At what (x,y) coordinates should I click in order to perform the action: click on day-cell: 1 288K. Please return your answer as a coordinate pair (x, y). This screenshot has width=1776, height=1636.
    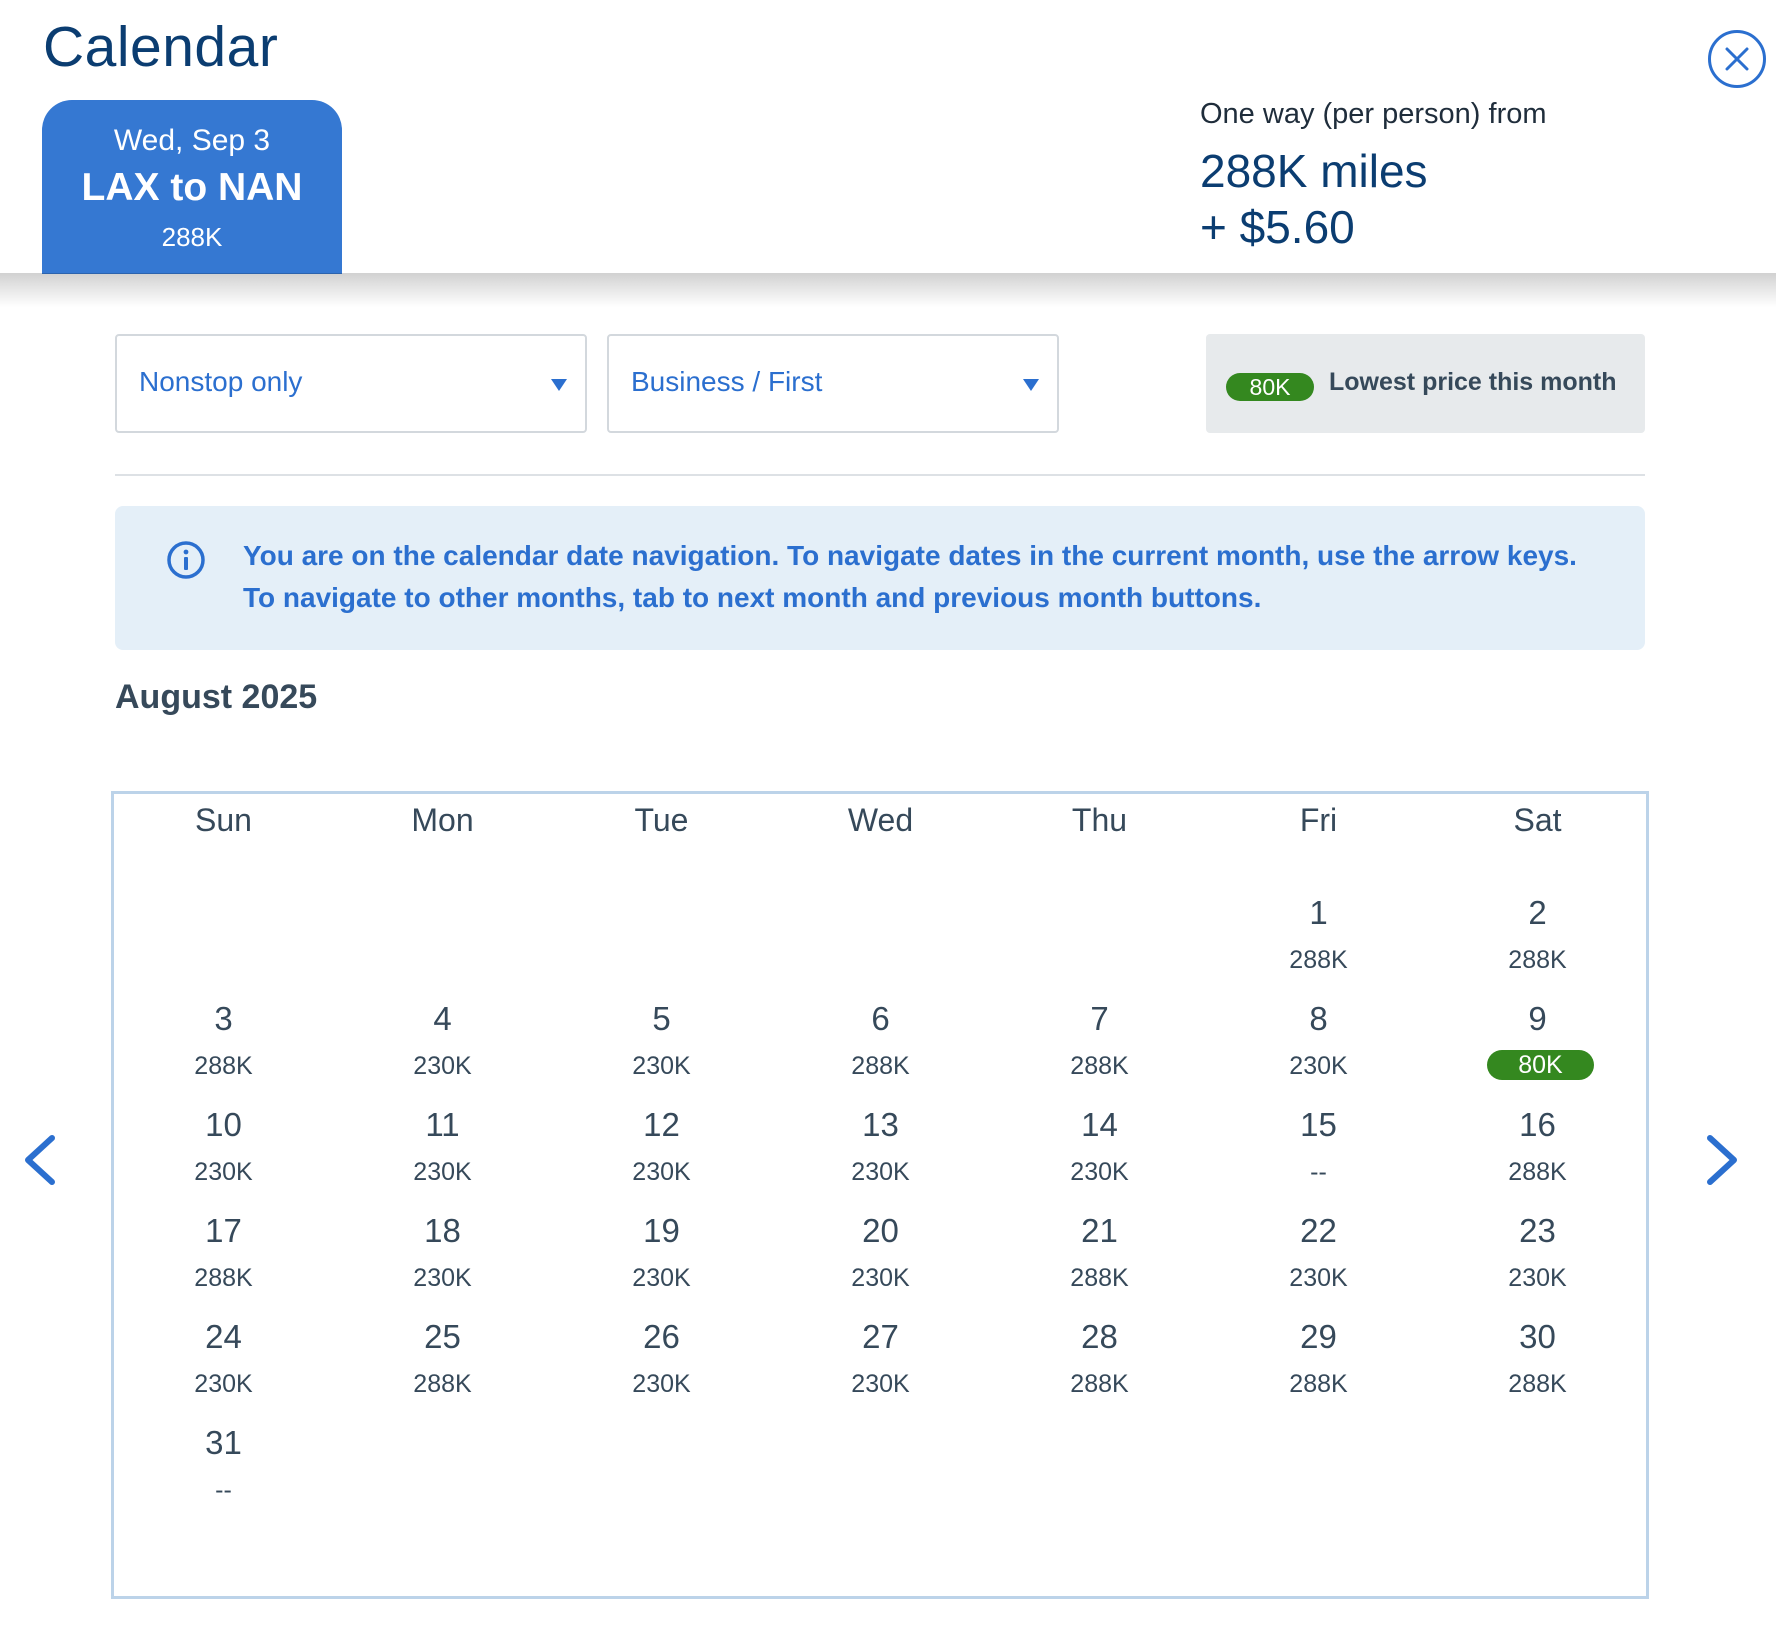
    Looking at the image, I should click on (1318, 954).